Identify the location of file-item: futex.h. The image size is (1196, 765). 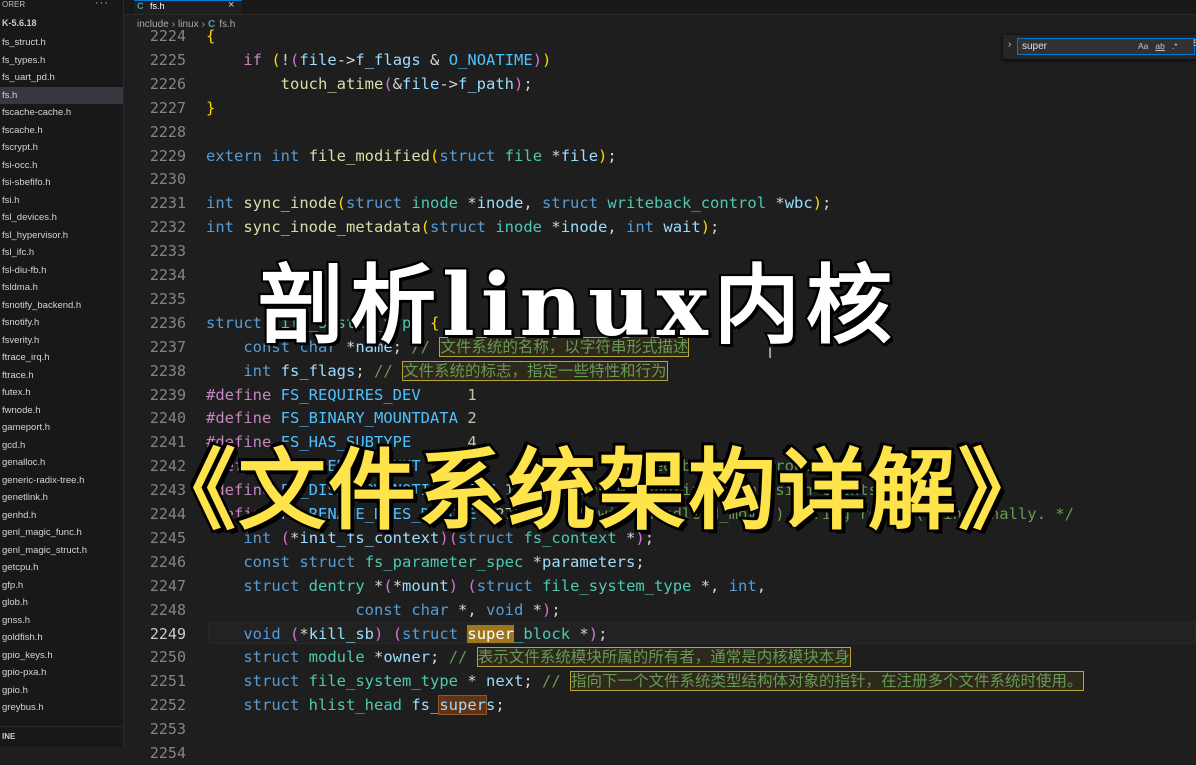
(61, 393).